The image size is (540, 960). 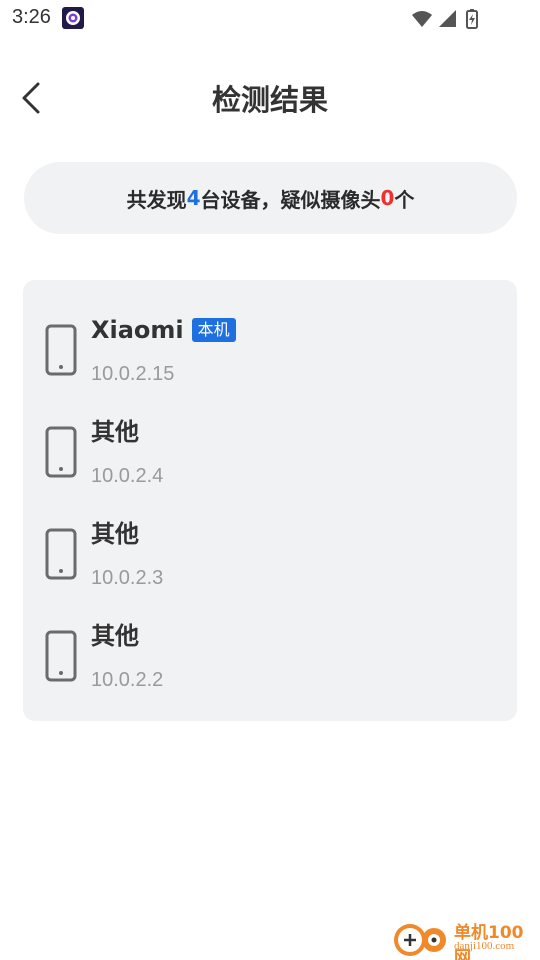 I want to click on scan-summary: 共发现 4 台设备，疑似摄像头 0 个, so click(x=270, y=198).